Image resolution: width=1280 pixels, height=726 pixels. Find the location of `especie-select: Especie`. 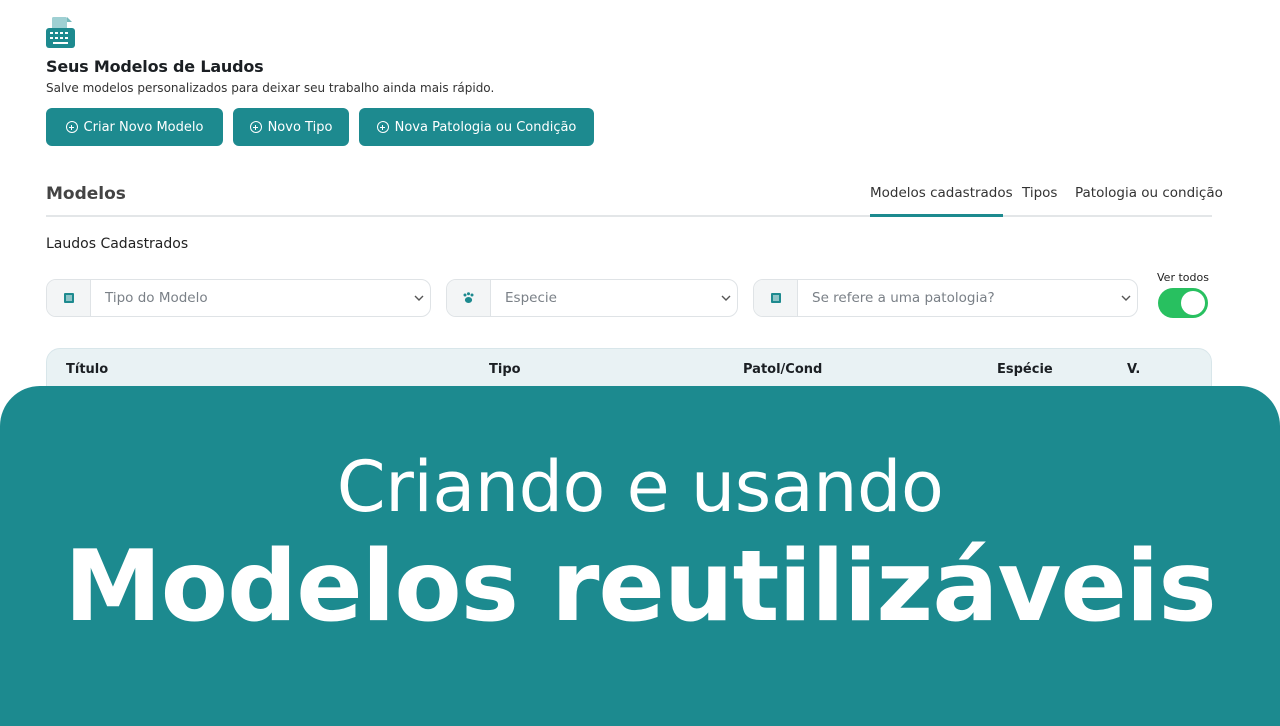

especie-select: Especie is located at coordinates (592, 298).